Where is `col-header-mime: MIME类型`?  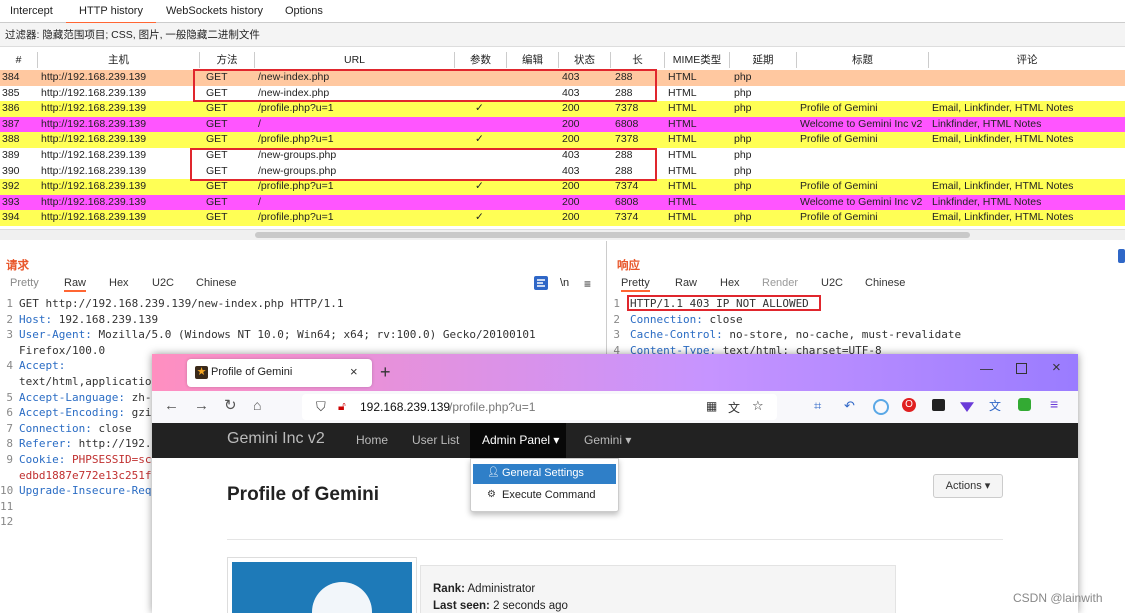 col-header-mime: MIME类型 is located at coordinates (697, 60).